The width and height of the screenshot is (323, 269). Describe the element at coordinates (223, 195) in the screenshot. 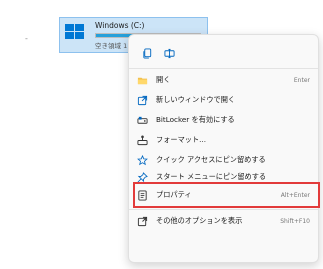

I see `menu-item-properties: プロパティ Alt+Enter` at that location.